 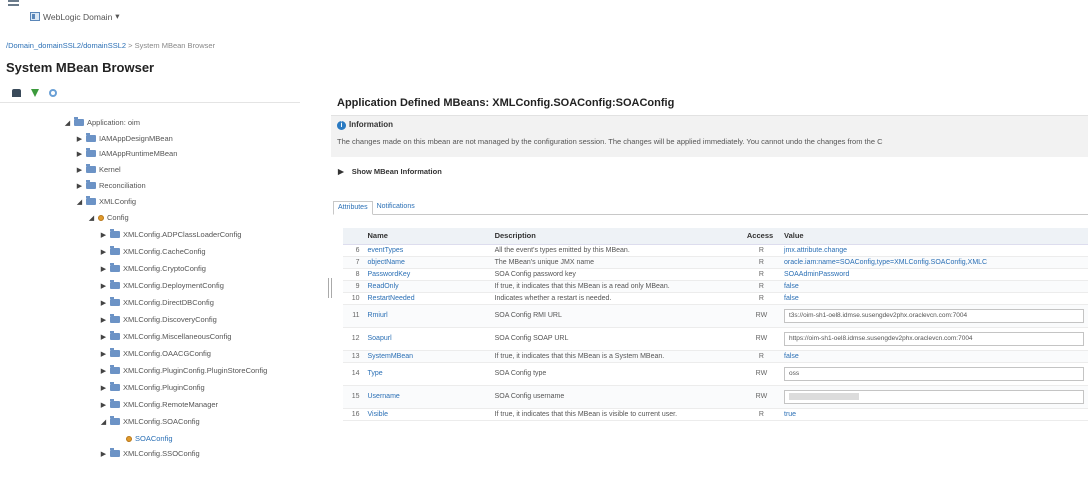 I want to click on tree-node: ▶ XMLConfig.CryptoConfig, so click(x=153, y=268).